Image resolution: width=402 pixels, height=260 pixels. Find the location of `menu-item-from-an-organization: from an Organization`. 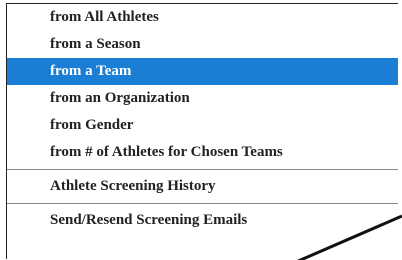

menu-item-from-an-organization: from an Organization is located at coordinates (202, 98).